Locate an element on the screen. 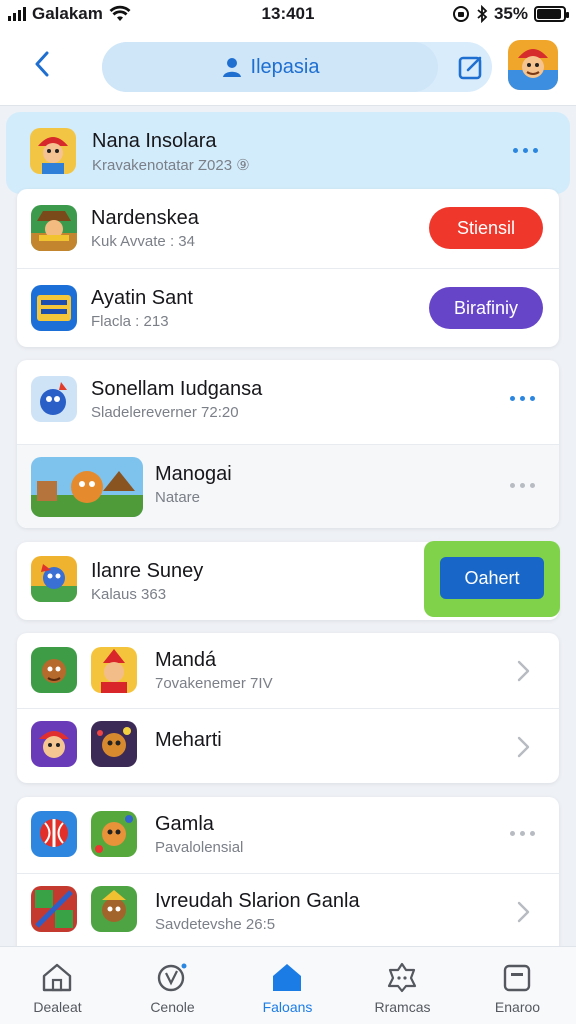  edit-button is located at coordinates (471, 67).